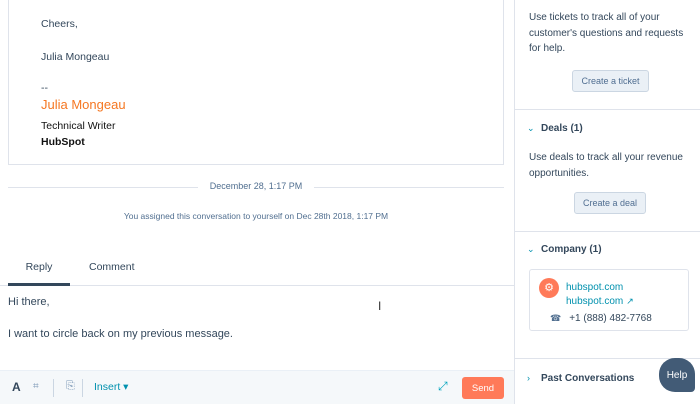 The width and height of the screenshot is (700, 404). What do you see at coordinates (257, 387) in the screenshot?
I see `composer-toolbar: A ⌗ ⎘ Insert ▾ ⤢ Send` at bounding box center [257, 387].